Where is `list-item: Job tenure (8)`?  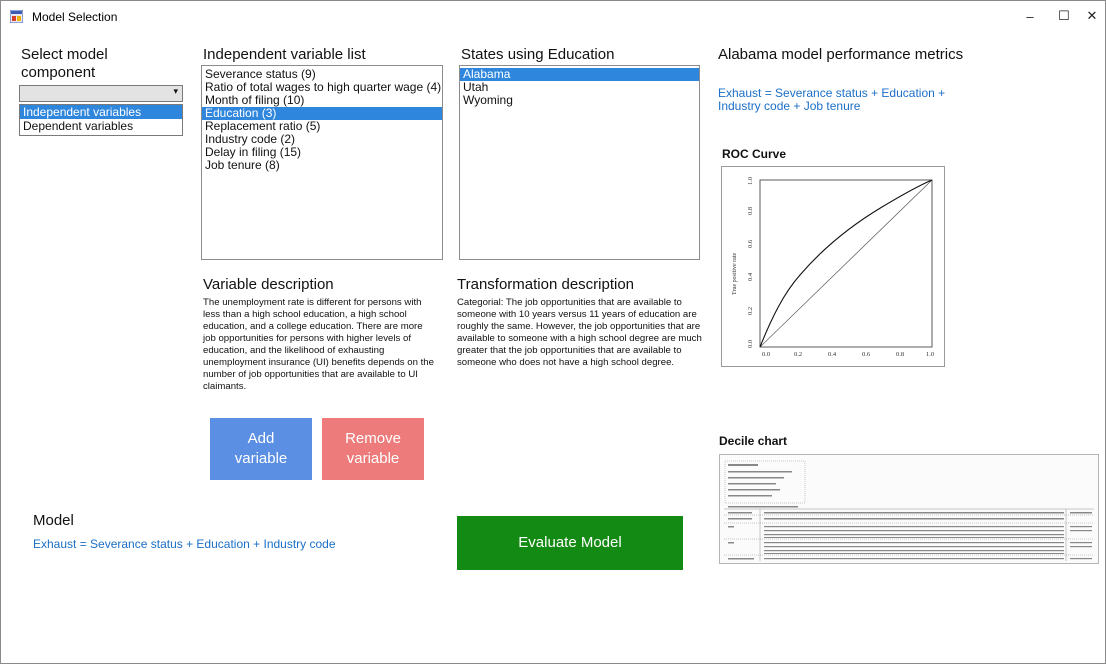 list-item: Job tenure (8) is located at coordinates (322, 165).